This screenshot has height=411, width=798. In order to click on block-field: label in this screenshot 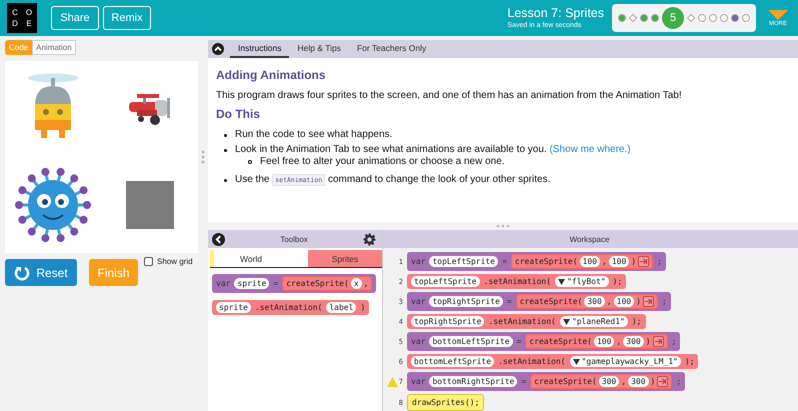, I will do `click(341, 307)`.